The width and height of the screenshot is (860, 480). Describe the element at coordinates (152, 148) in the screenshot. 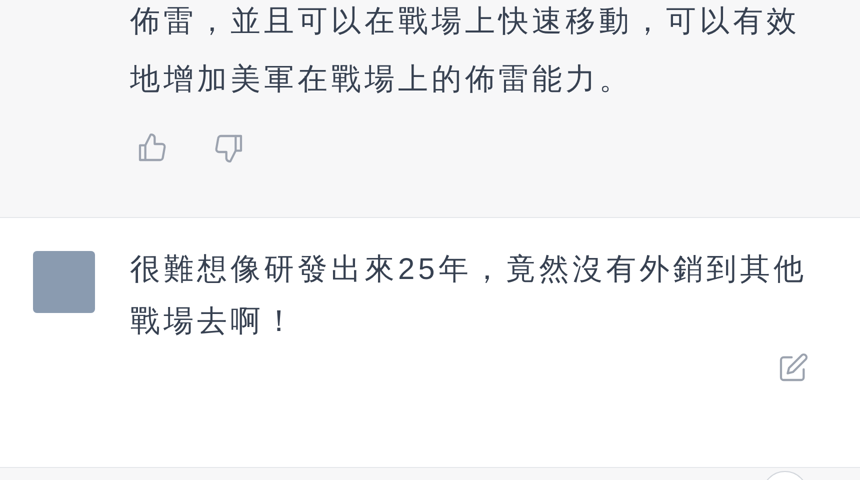

I see `thumbs-up-icon` at that location.